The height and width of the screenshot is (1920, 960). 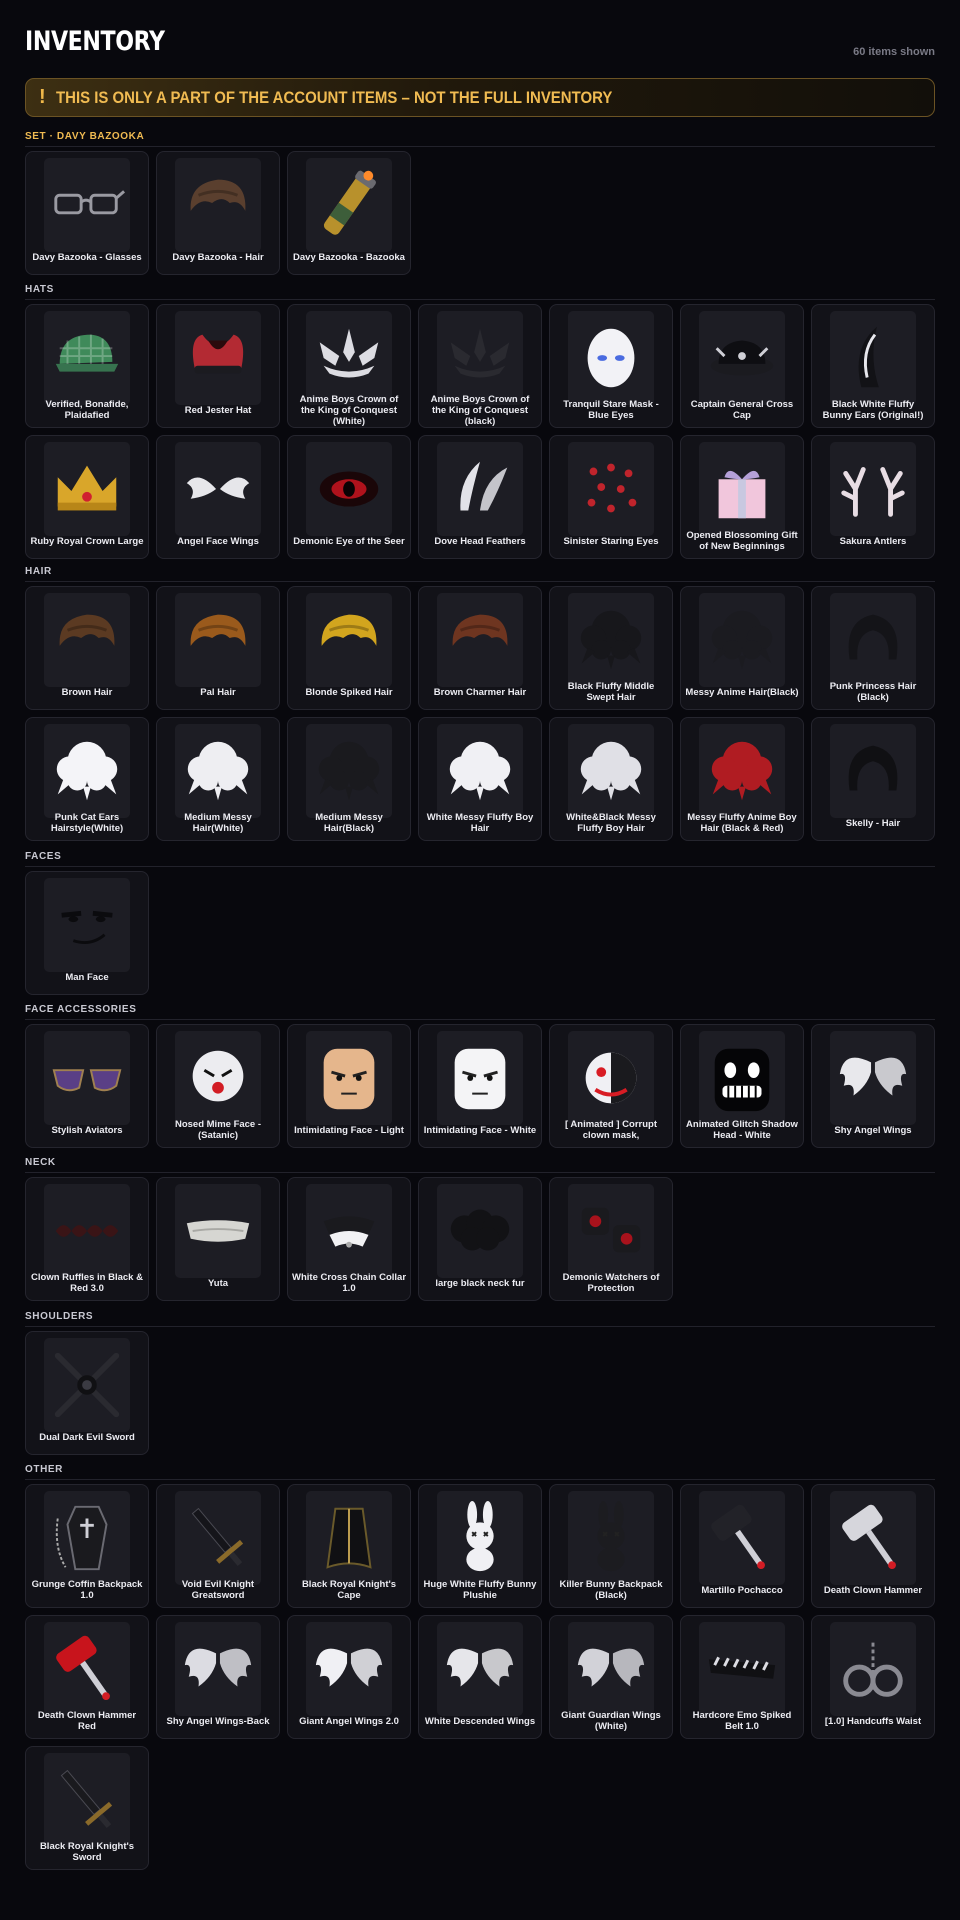 What do you see at coordinates (349, 1677) in the screenshot?
I see `item-card: Giant Angel Wings 2.0` at bounding box center [349, 1677].